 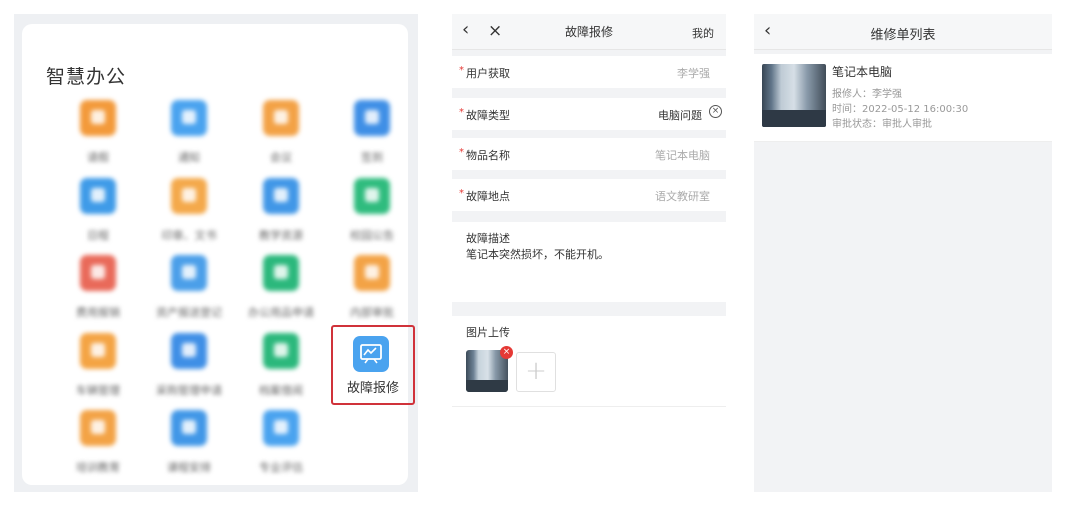 What do you see at coordinates (189, 157) in the screenshot?
I see `app-label: 通知` at bounding box center [189, 157].